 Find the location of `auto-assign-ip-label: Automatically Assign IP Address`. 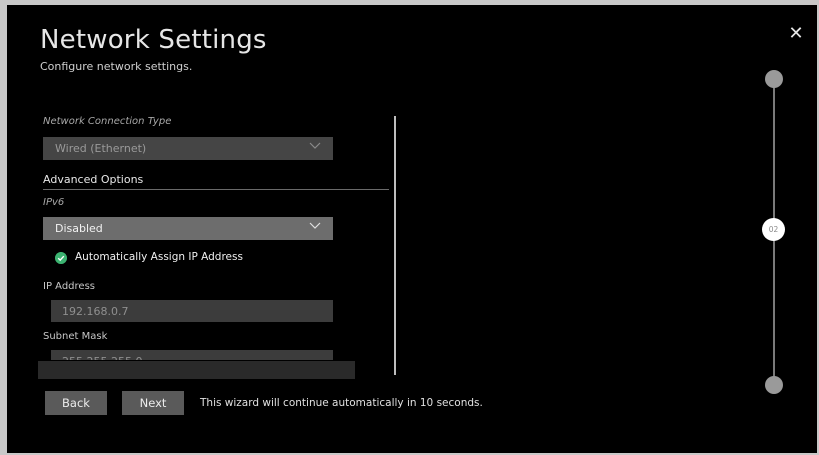

auto-assign-ip-label: Automatically Assign IP Address is located at coordinates (159, 257).